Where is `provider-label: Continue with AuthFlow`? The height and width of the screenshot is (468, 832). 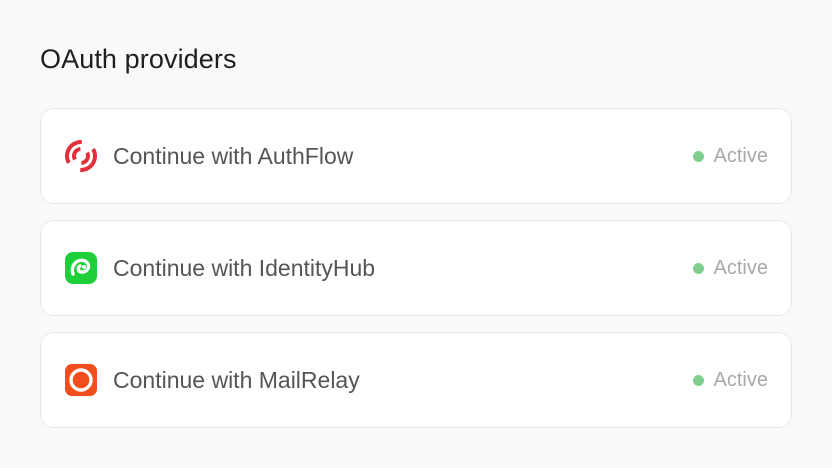 provider-label: Continue with AuthFlow is located at coordinates (233, 155).